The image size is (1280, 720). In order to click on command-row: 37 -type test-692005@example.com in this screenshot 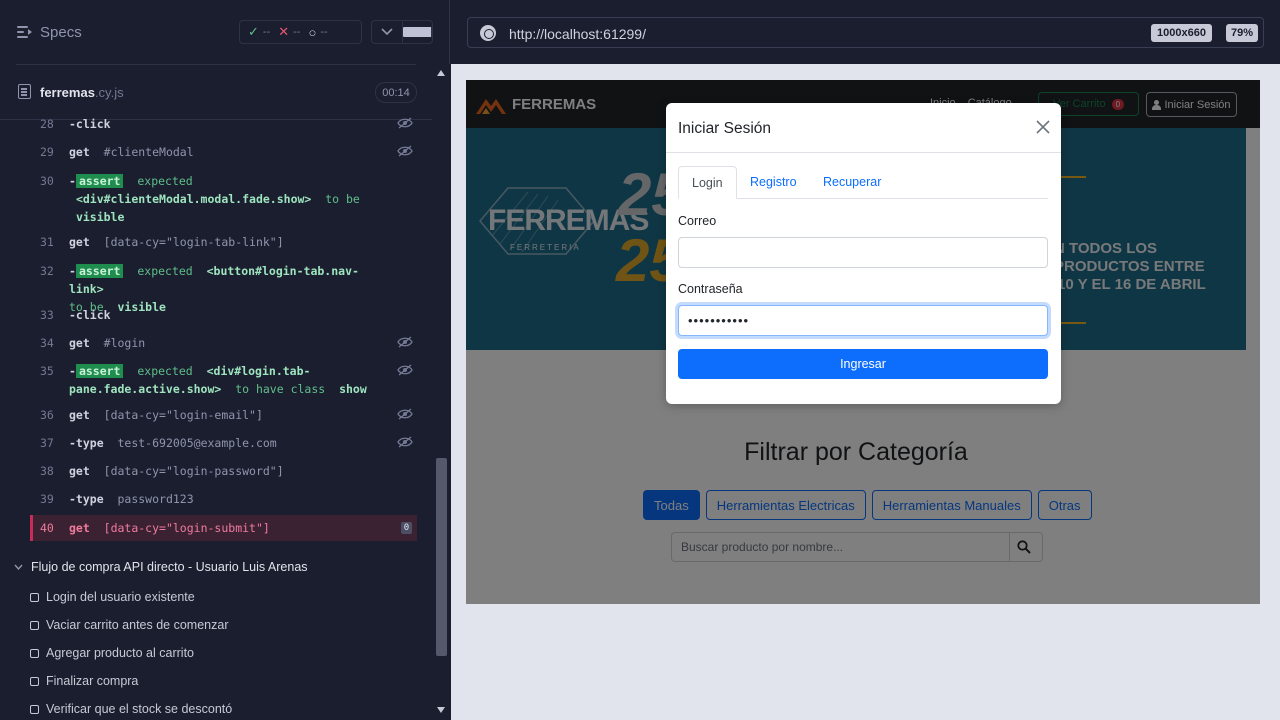, I will do `click(223, 445)`.